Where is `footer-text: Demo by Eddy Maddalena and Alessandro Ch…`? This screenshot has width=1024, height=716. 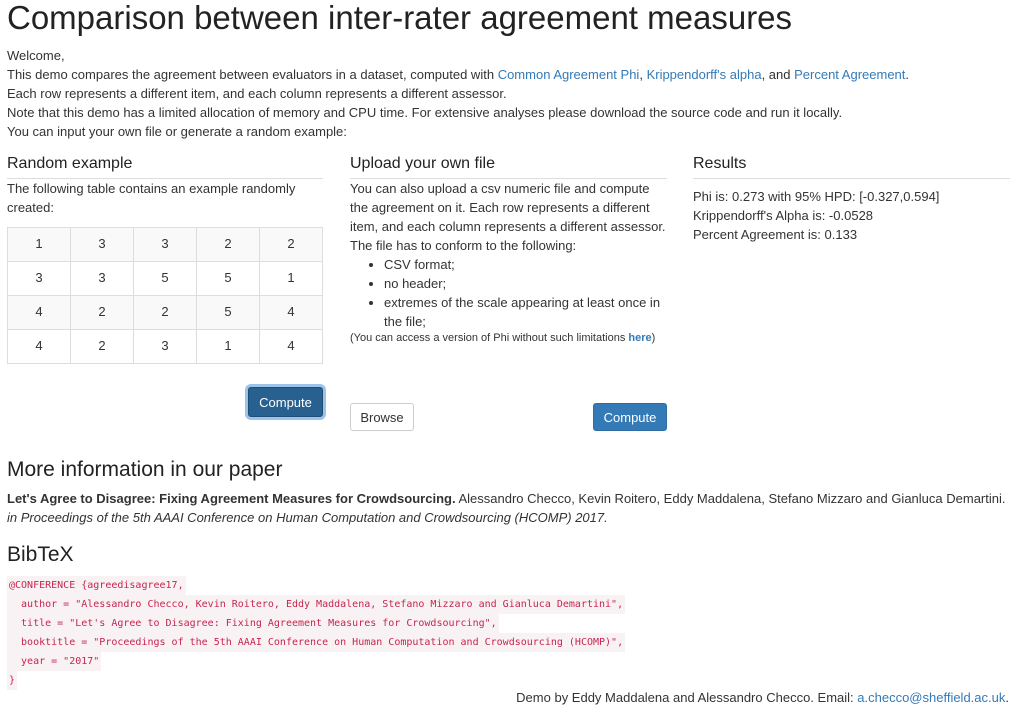 footer-text: Demo by Eddy Maddalena and Alessandro Ch… is located at coordinates (685, 697).